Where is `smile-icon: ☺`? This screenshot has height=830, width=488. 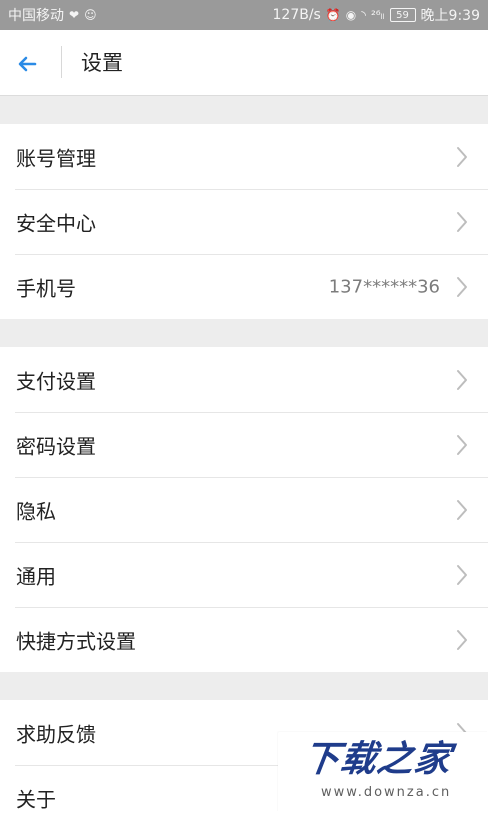
smile-icon: ☺ is located at coordinates (90, 15).